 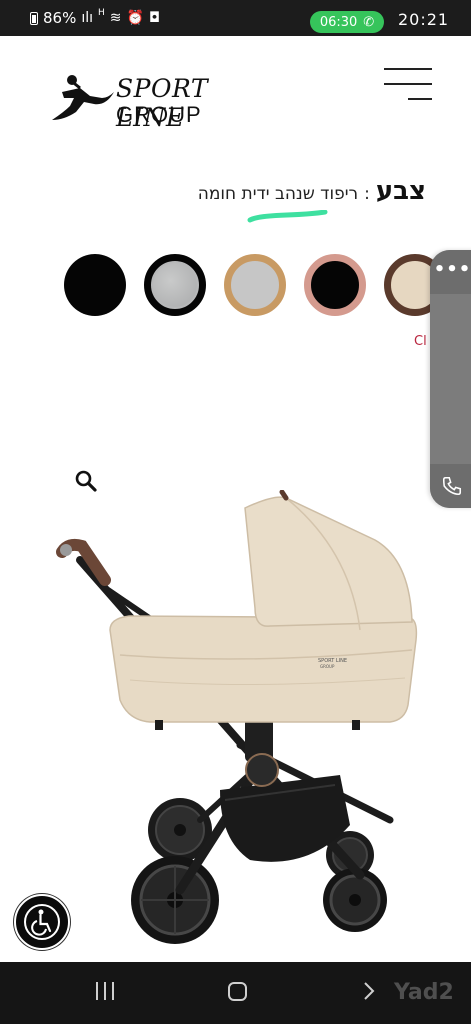 What do you see at coordinates (101, 13) in the screenshot?
I see `network-type: H` at bounding box center [101, 13].